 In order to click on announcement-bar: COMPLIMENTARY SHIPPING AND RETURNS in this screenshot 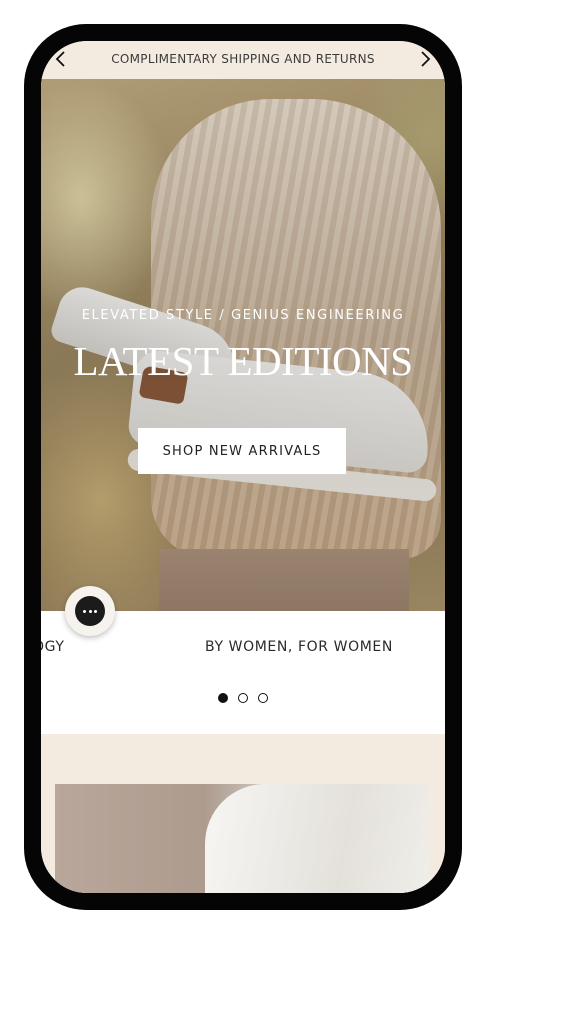, I will do `click(243, 60)`.